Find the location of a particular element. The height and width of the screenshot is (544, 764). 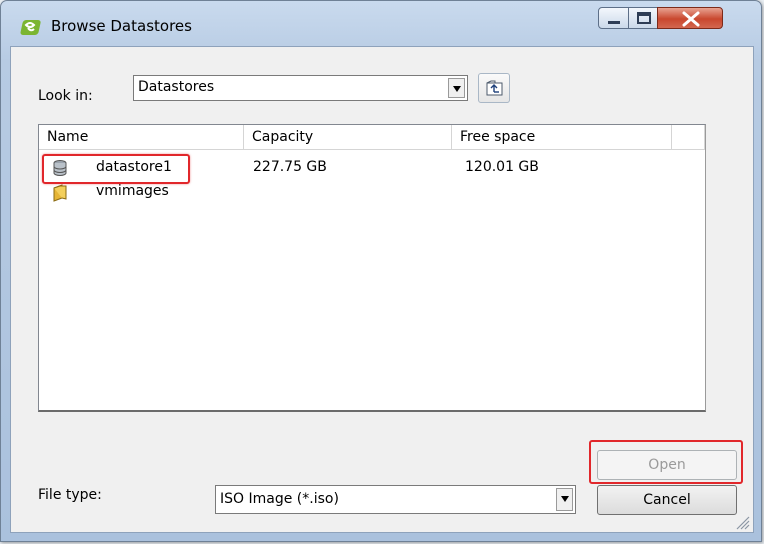

minimize-icon is located at coordinates (614, 22).